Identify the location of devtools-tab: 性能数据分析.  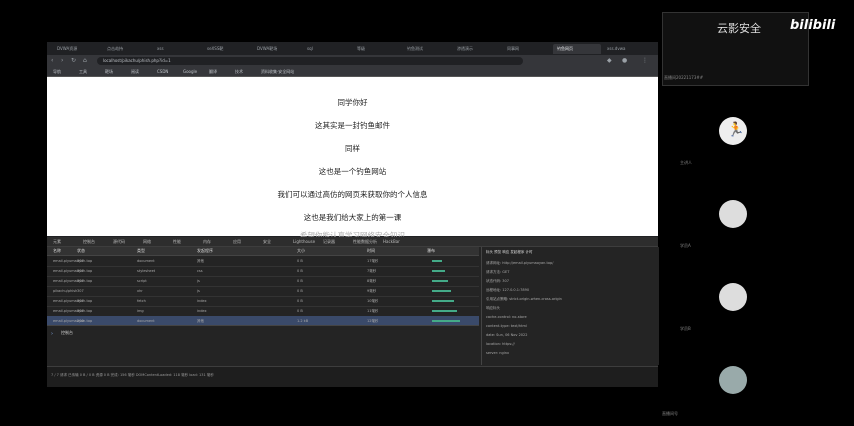
(365, 241).